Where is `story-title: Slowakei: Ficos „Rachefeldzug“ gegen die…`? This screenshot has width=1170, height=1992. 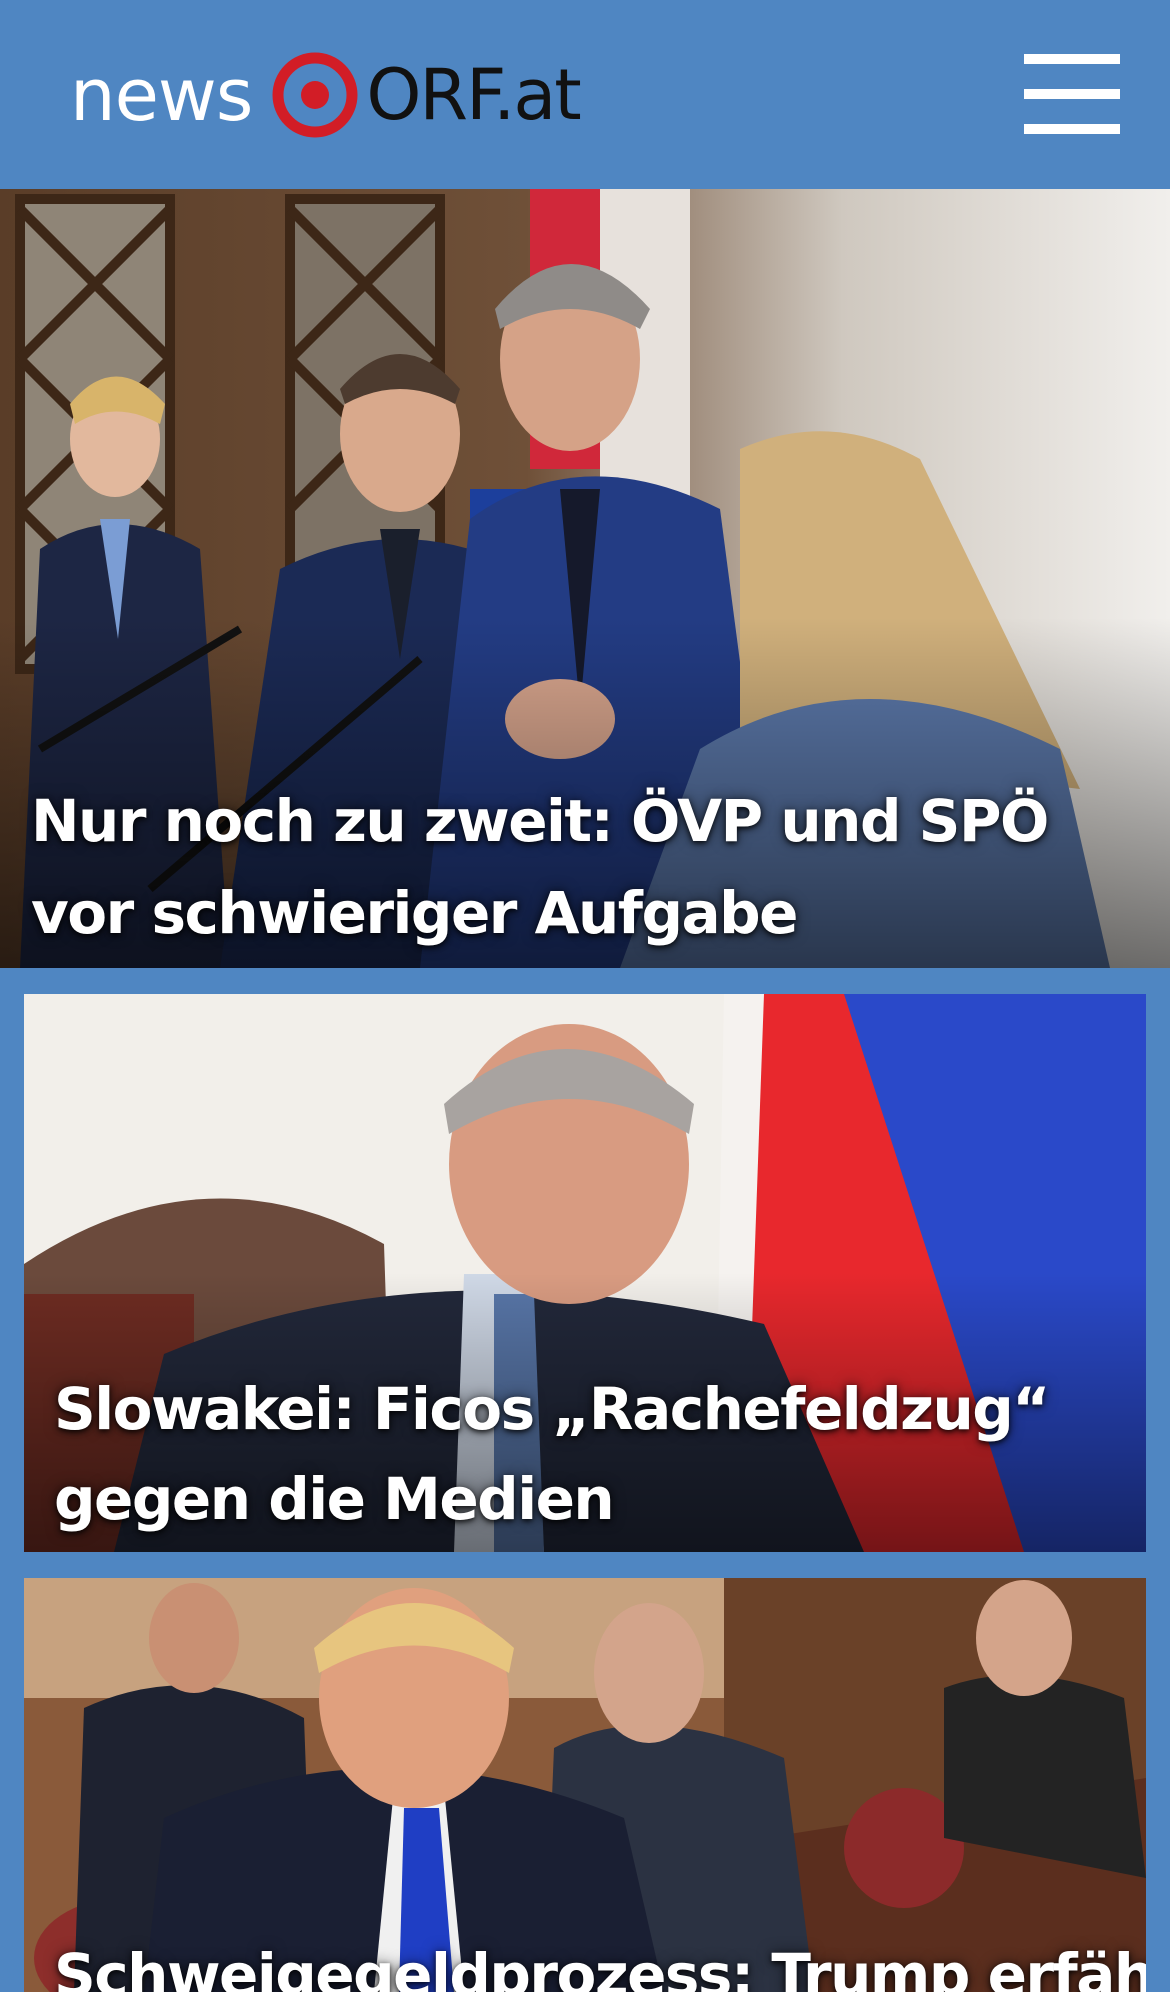
story-title: Slowakei: Ficos „Rachefeldzug“ gegen die… is located at coordinates (552, 1454).